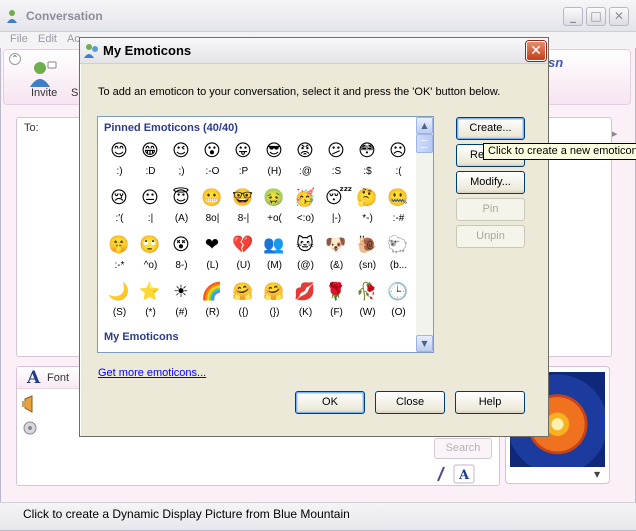 The width and height of the screenshot is (636, 531). What do you see at coordinates (181, 151) in the screenshot?
I see `emoticon-icon: 😉` at bounding box center [181, 151].